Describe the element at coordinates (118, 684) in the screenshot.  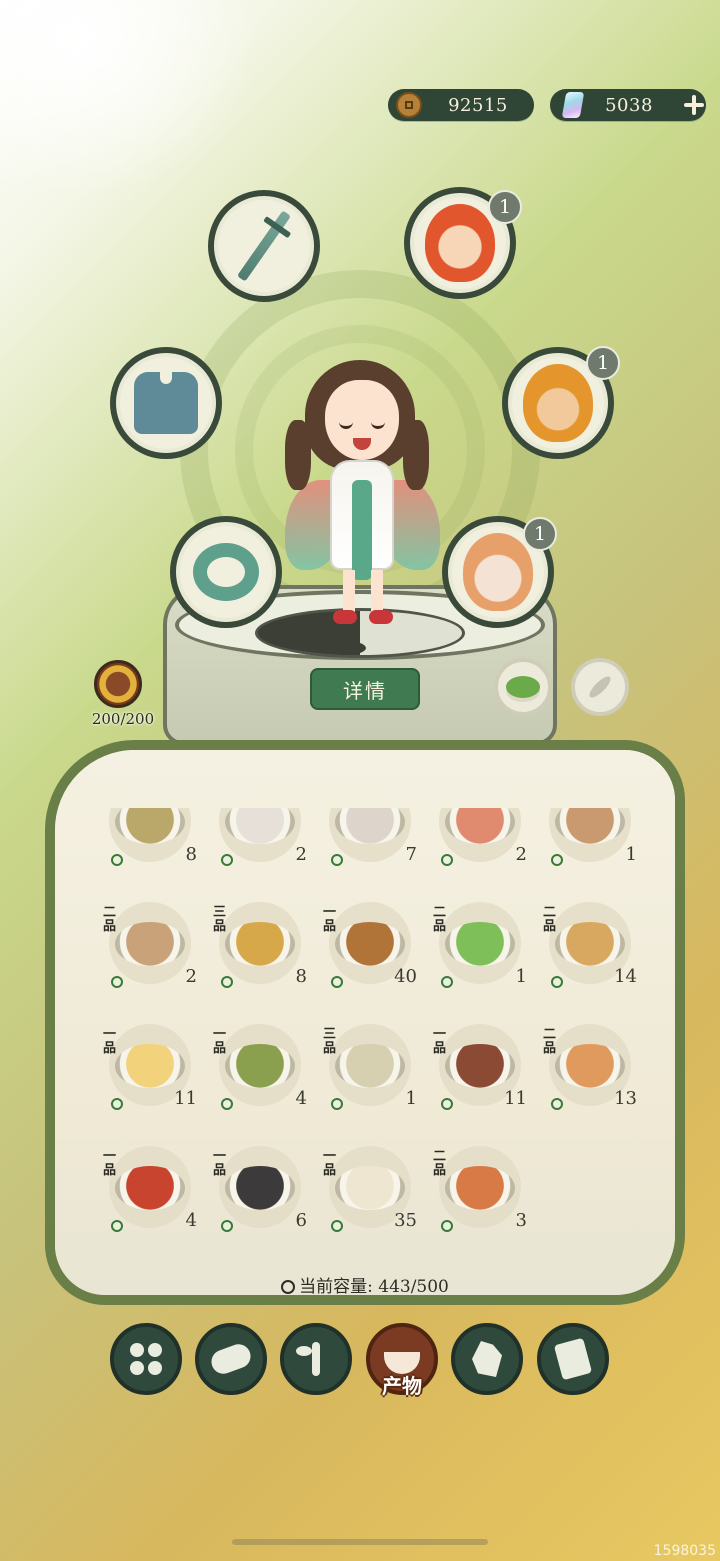
I see `stamina-icon` at that location.